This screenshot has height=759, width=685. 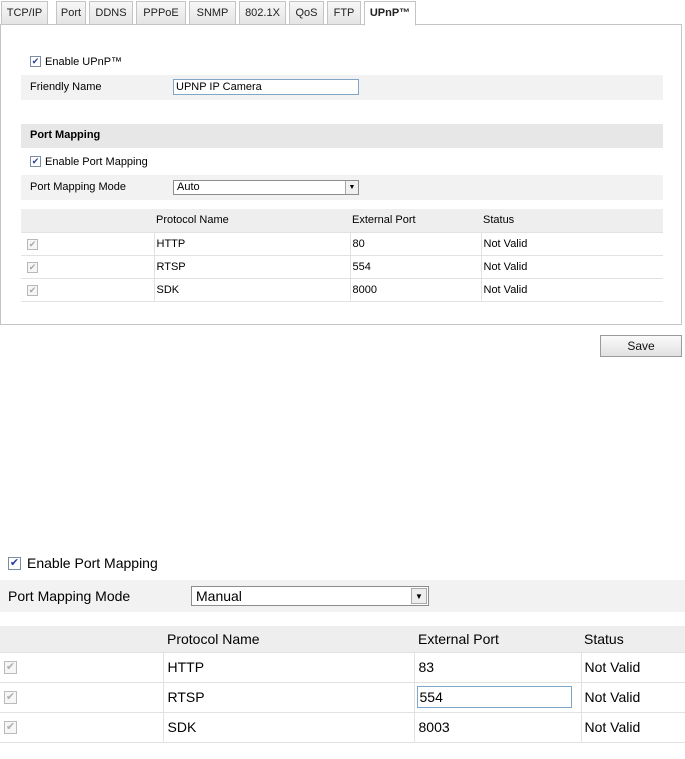 I want to click on tab-tcpip: TCP/IP, so click(x=24, y=13).